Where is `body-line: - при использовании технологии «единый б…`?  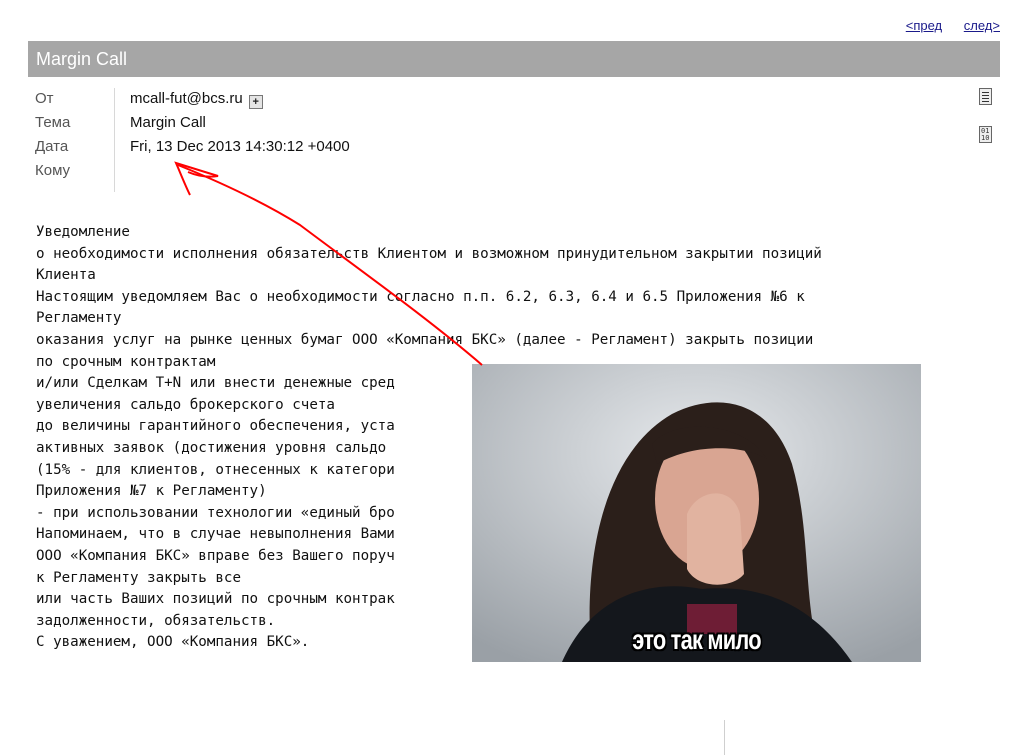 body-line: - при использовании технологии «единый б… is located at coordinates (215, 512).